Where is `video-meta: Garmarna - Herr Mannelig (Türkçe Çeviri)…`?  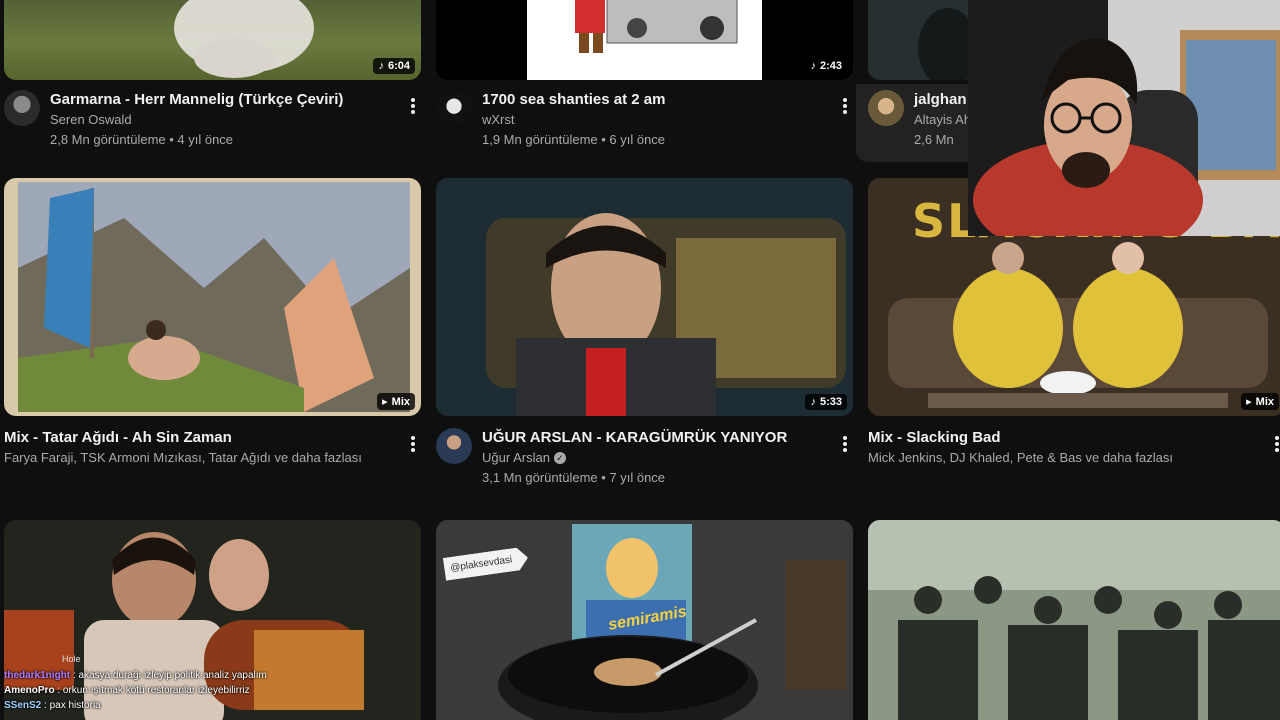 video-meta: Garmarna - Herr Mannelig (Türkçe Çeviri)… is located at coordinates (173, 120).